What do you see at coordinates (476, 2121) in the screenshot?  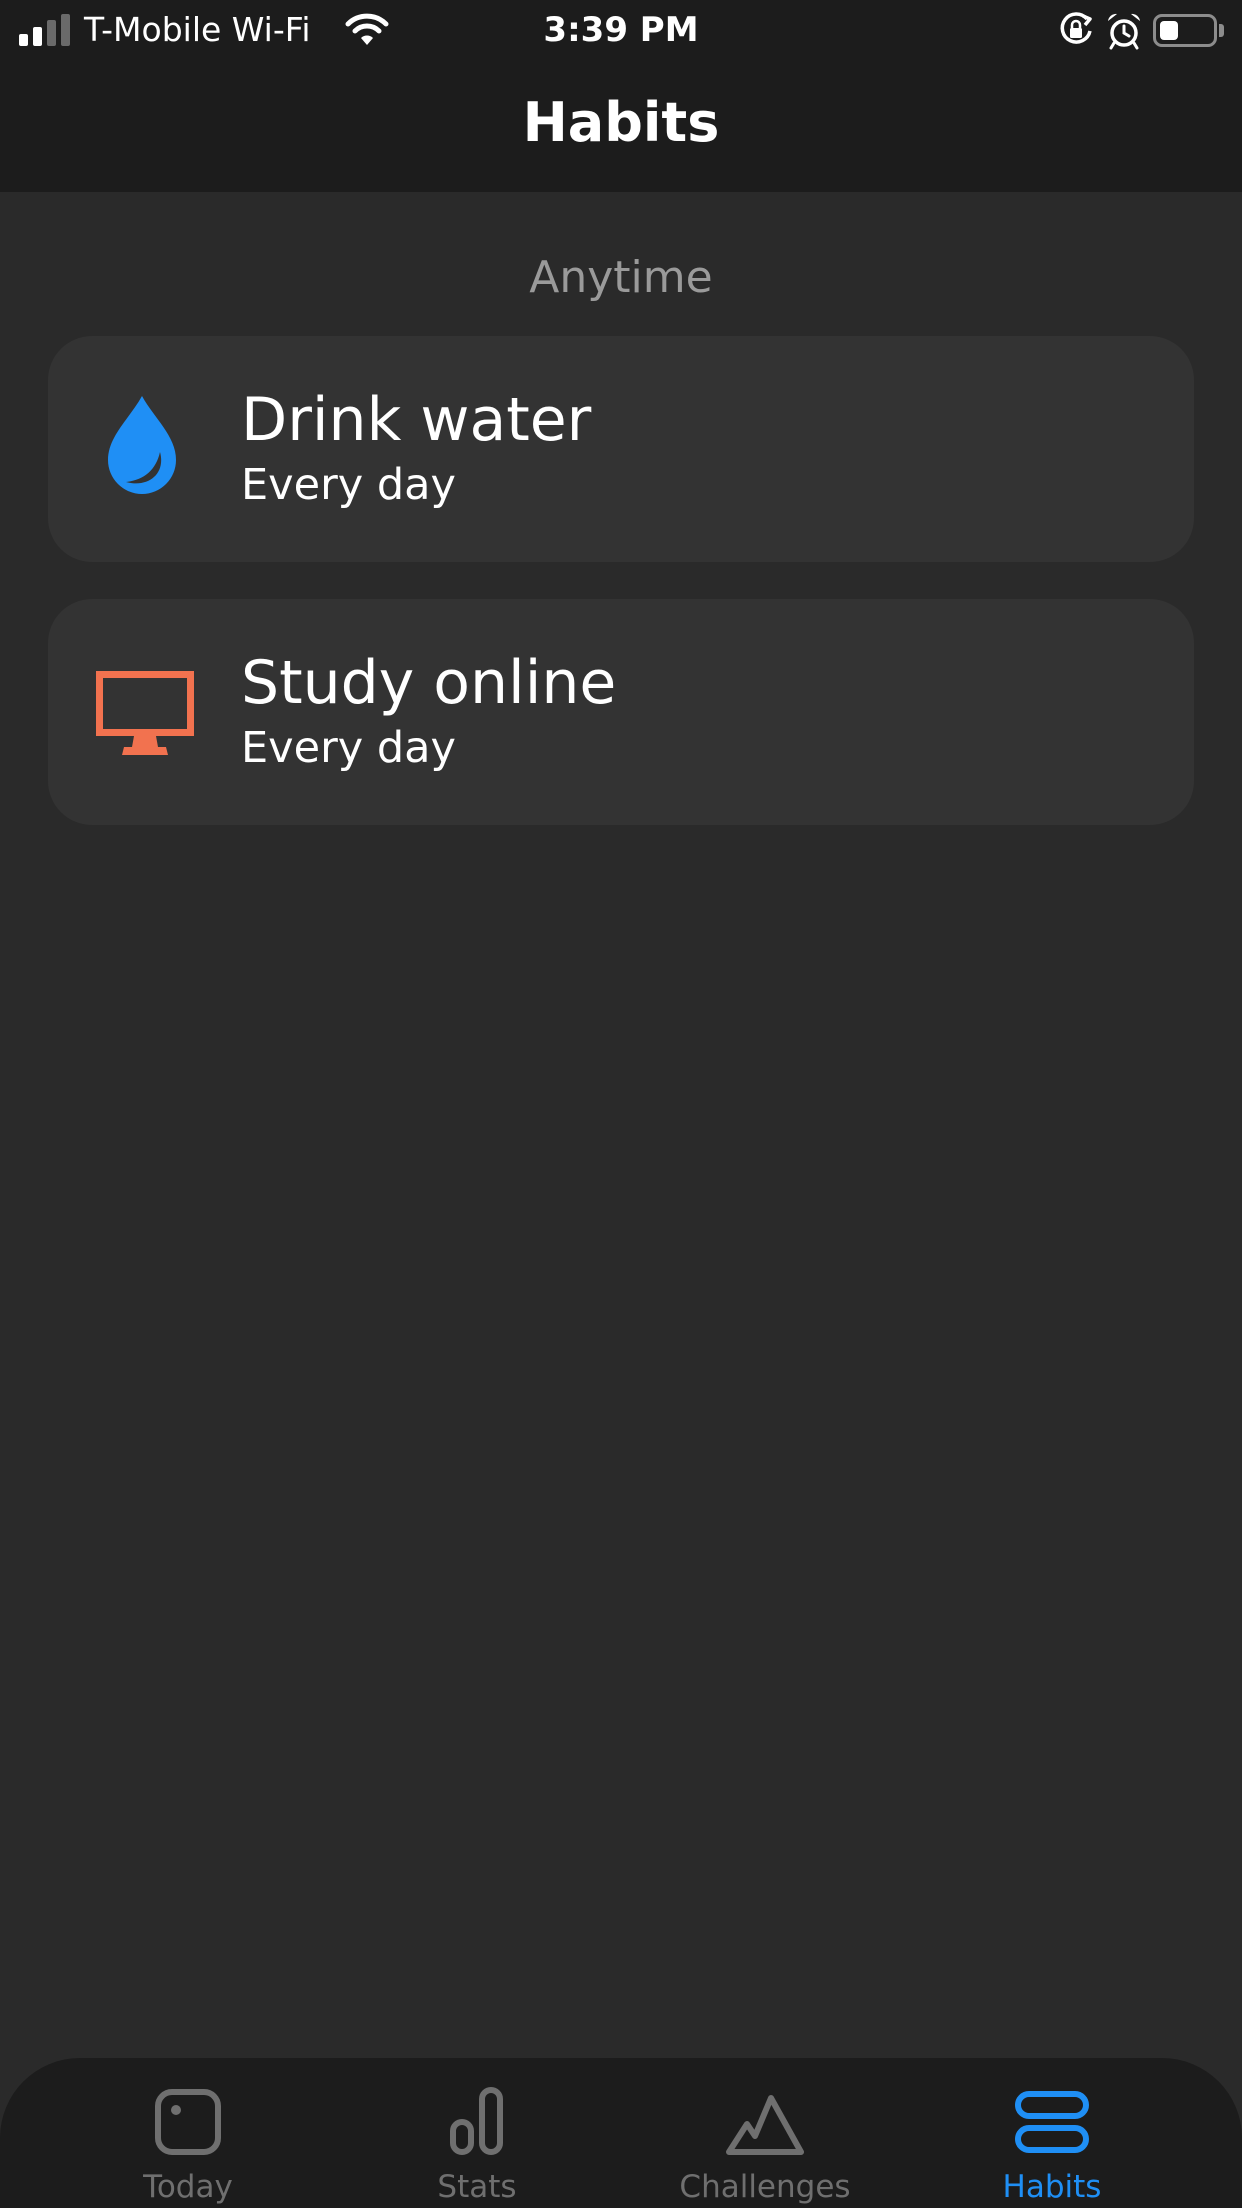 I see `stats-icon` at bounding box center [476, 2121].